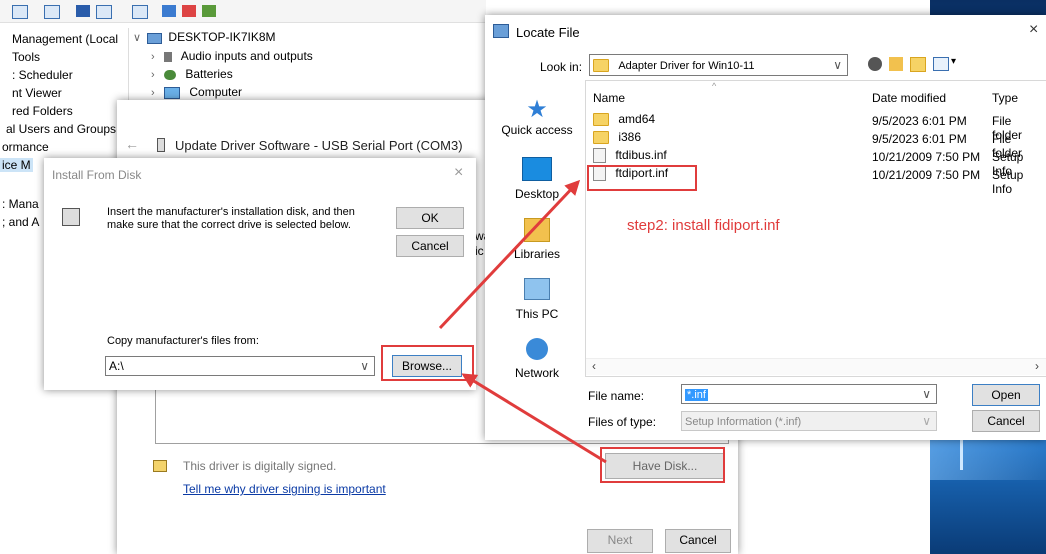 Image resolution: width=1046 pixels, height=554 pixels. Describe the element at coordinates (16, 165) in the screenshot. I see `left-item: ice M` at that location.